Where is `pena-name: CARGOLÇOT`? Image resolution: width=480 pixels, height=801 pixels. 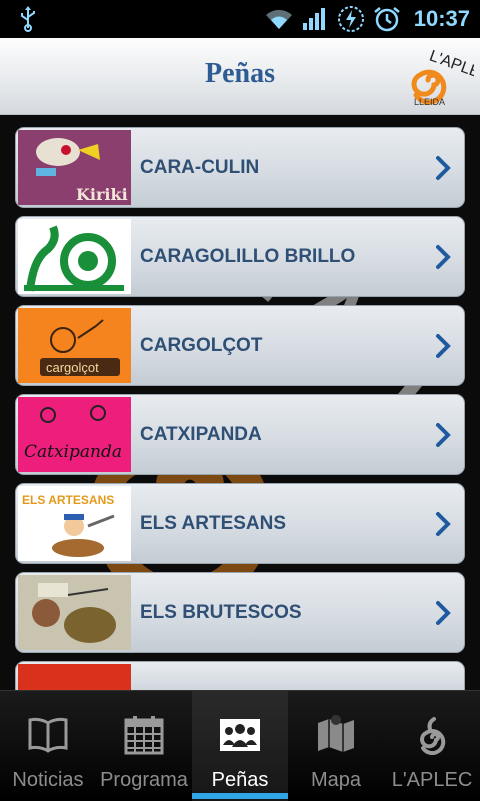
pena-name: CARGOLÇOT is located at coordinates (201, 345).